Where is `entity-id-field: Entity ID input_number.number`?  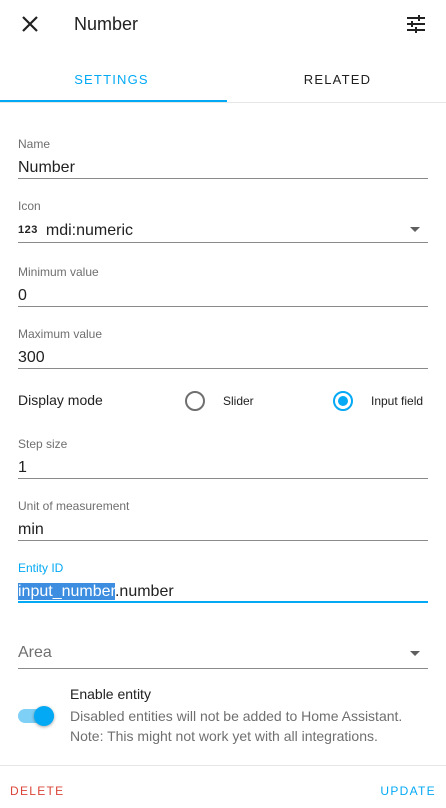
entity-id-field: Entity ID input_number.number is located at coordinates (223, 582).